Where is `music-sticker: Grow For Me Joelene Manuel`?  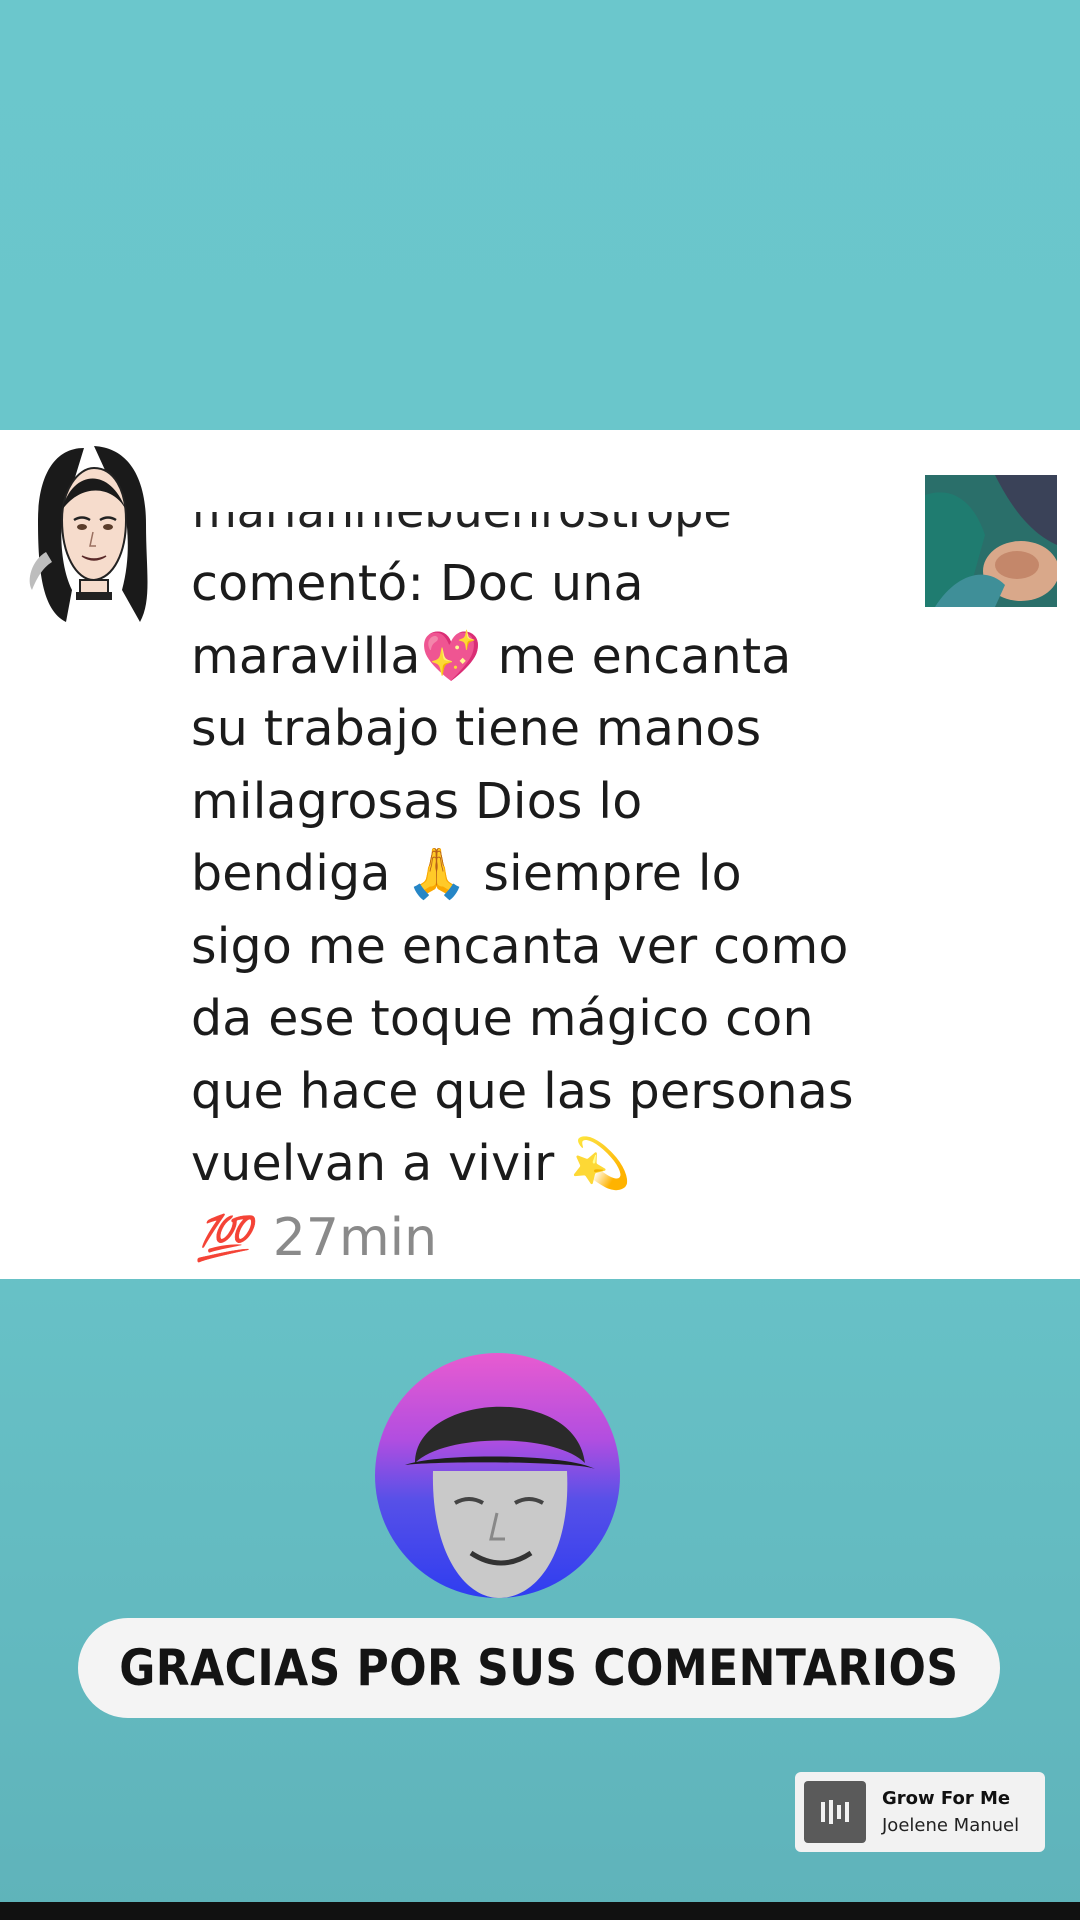 music-sticker: Grow For Me Joelene Manuel is located at coordinates (920, 1812).